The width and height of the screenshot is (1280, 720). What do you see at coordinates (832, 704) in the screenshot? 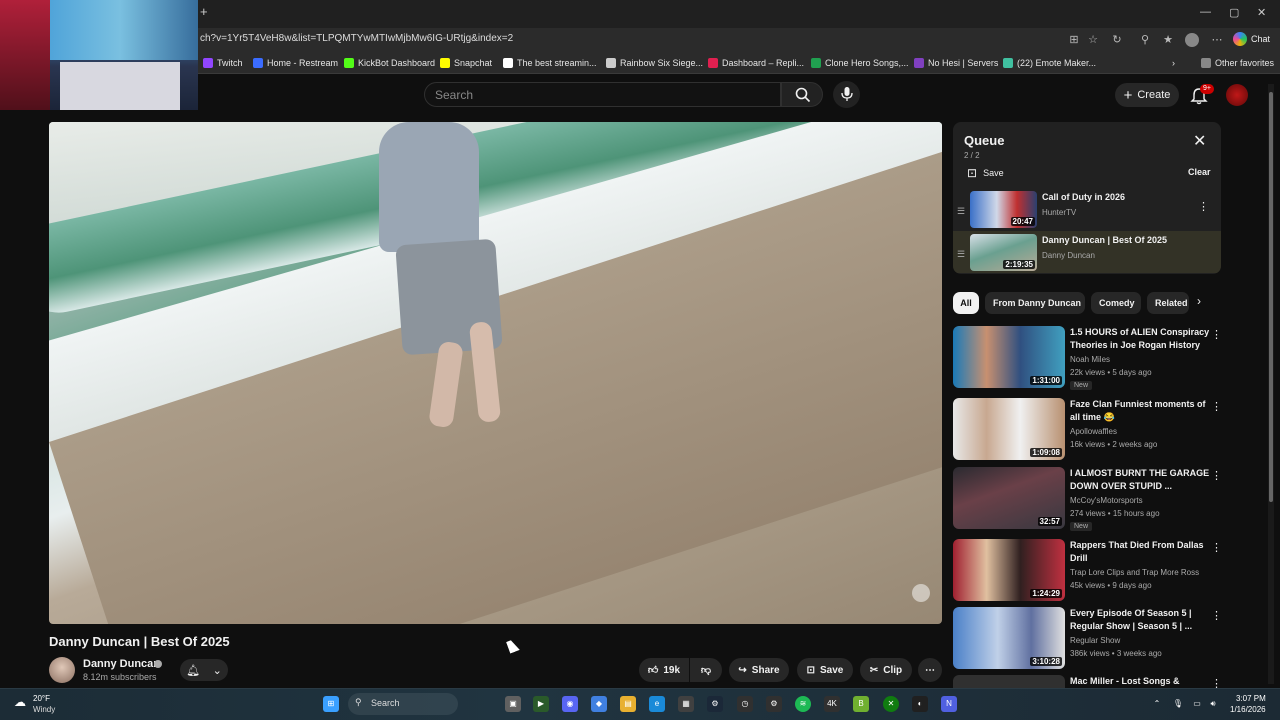
I see `4k-app-icon: 4K` at bounding box center [832, 704].